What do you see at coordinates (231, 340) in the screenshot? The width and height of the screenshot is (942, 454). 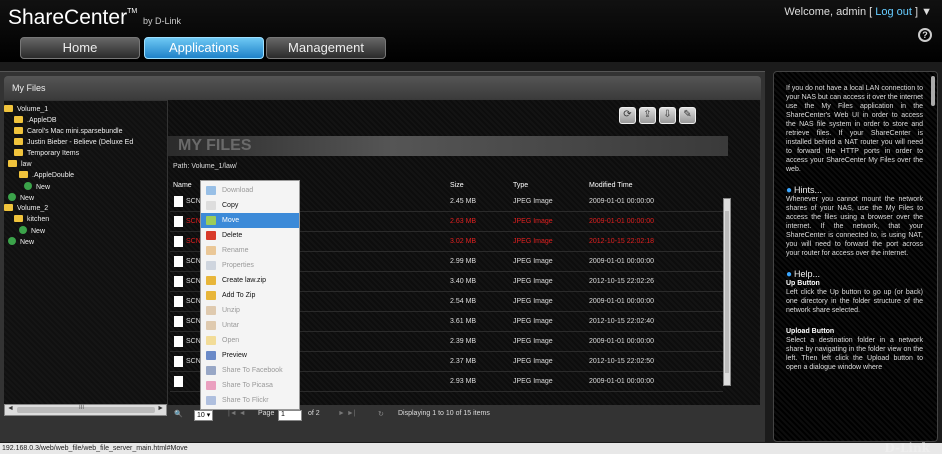 I see `menu-item-label: Open` at bounding box center [231, 340].